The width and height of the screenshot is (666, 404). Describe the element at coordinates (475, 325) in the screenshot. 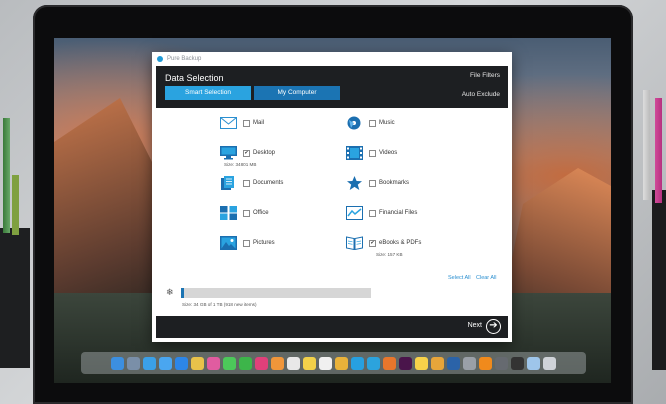

I see `next-label: Next` at that location.